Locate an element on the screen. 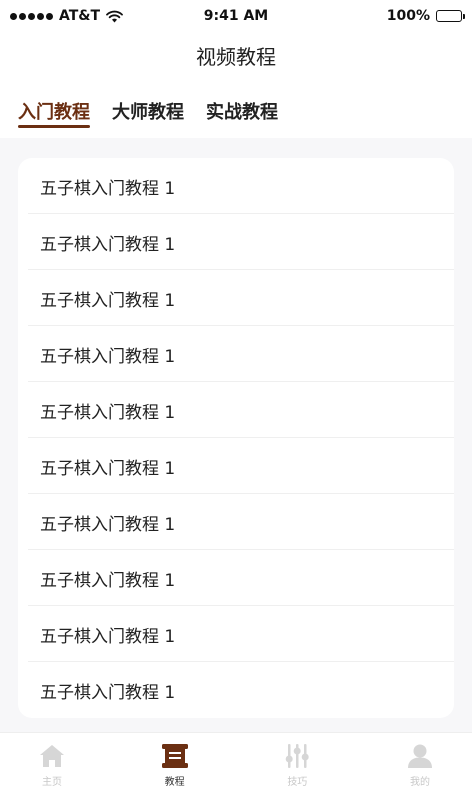 This screenshot has height=792, width=472. category-tabs: 入门教程 大师教程 实战教程 is located at coordinates (236, 112).